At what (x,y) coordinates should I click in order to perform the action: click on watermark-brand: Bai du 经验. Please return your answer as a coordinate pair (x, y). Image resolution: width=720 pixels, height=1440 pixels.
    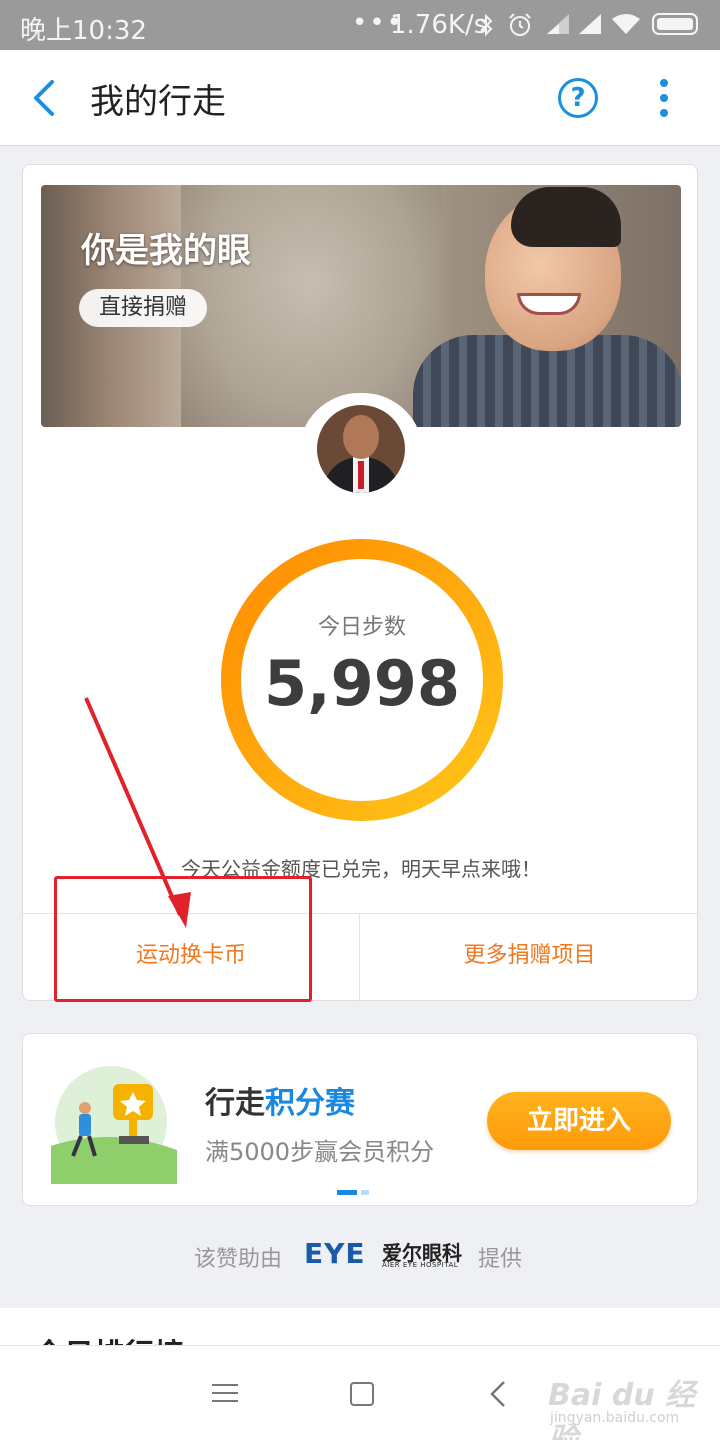
    Looking at the image, I should click on (622, 1409).